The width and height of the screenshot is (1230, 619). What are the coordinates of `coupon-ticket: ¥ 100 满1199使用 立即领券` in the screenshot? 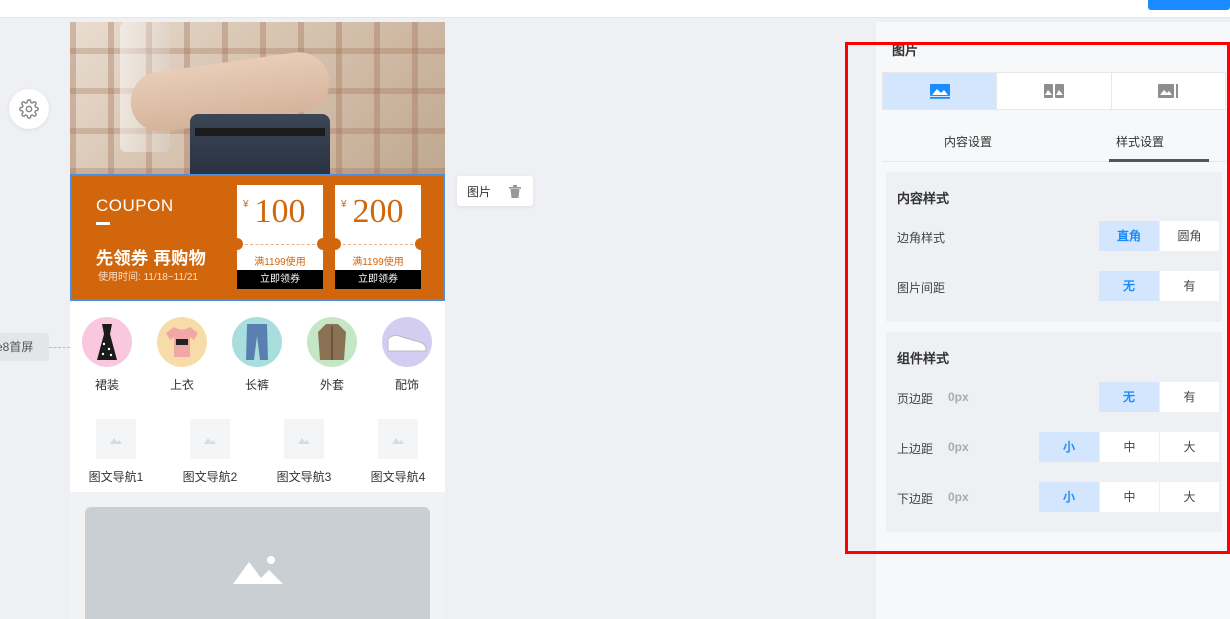 It's located at (280, 237).